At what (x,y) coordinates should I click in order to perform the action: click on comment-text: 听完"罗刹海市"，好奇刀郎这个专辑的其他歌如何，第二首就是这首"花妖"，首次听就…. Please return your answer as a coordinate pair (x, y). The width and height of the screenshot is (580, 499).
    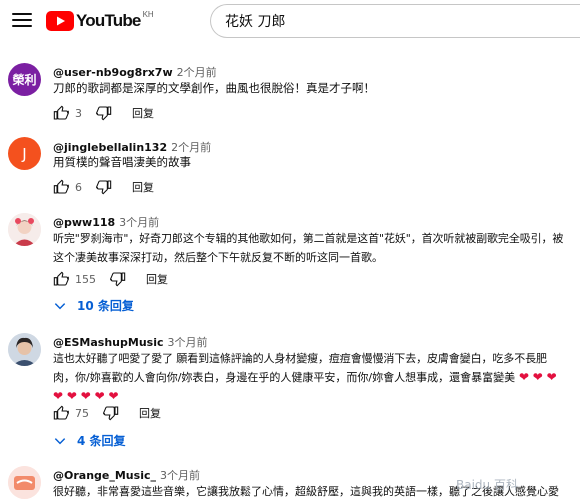
    Looking at the image, I should click on (313, 248).